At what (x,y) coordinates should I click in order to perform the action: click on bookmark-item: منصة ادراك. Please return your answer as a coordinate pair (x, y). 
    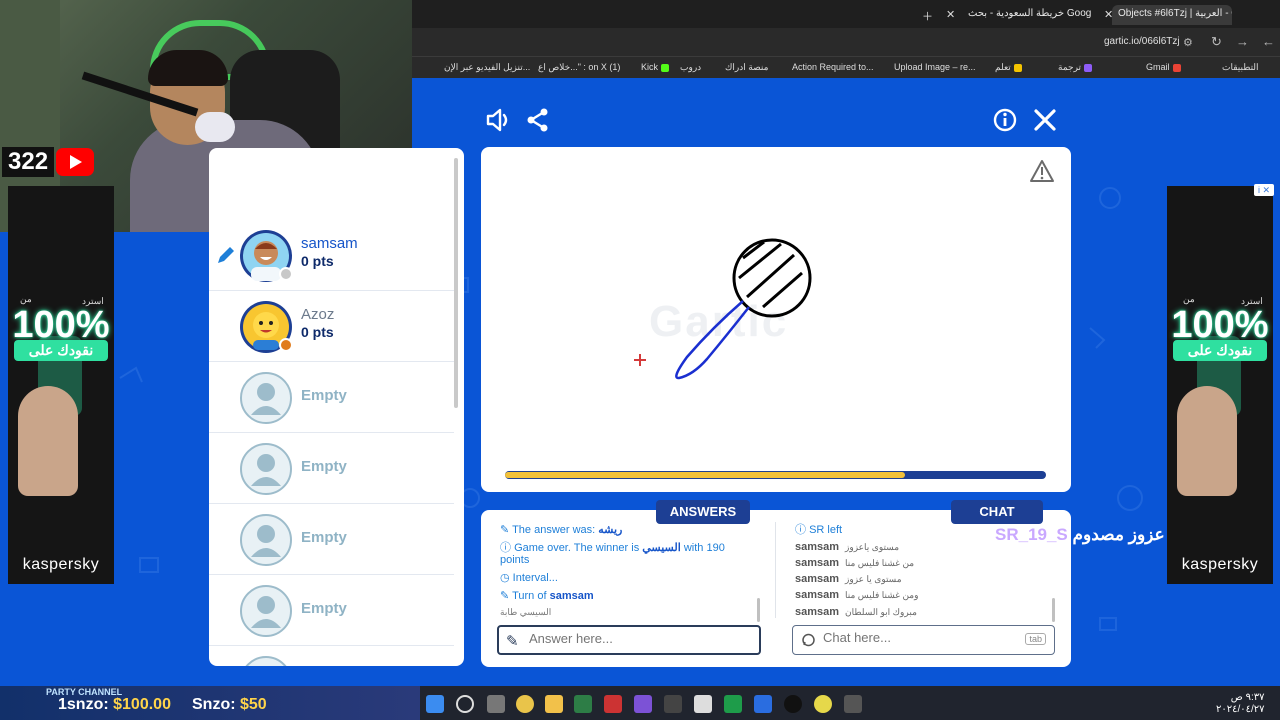
    Looking at the image, I should click on (746, 67).